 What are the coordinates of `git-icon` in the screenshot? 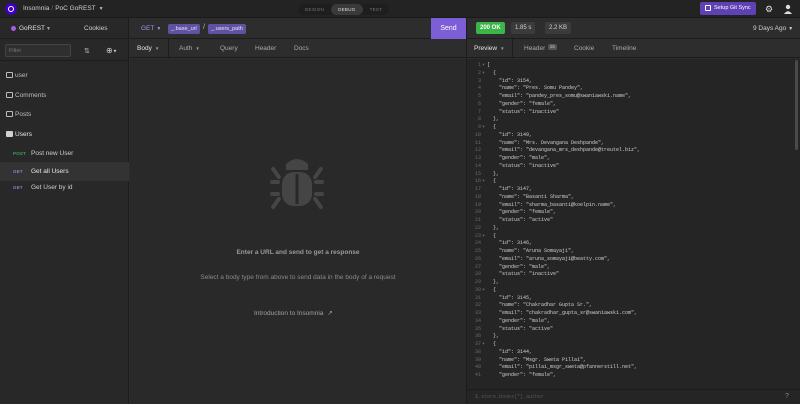 It's located at (708, 8).